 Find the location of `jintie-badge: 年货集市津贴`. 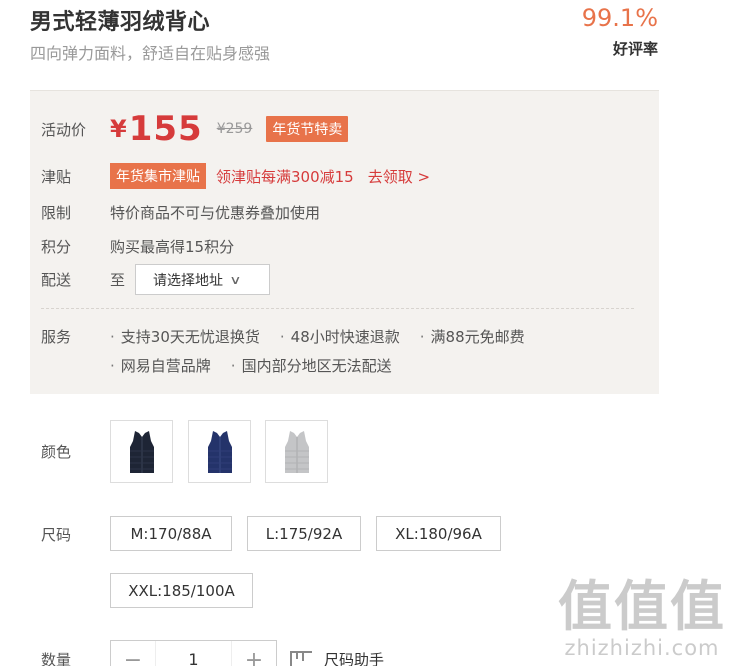

jintie-badge: 年货集市津贴 is located at coordinates (158, 176).